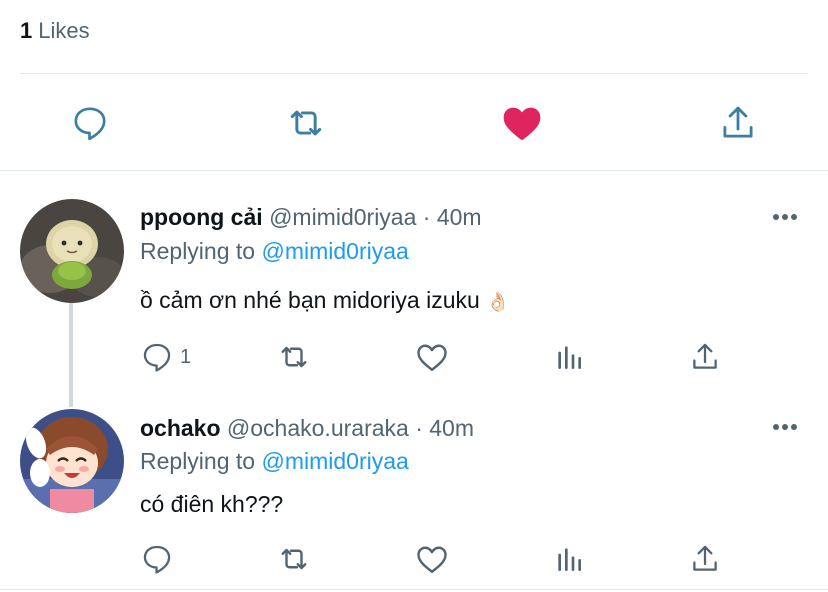 The image size is (828, 592). What do you see at coordinates (186, 356) in the screenshot?
I see `reply-count: 1` at bounding box center [186, 356].